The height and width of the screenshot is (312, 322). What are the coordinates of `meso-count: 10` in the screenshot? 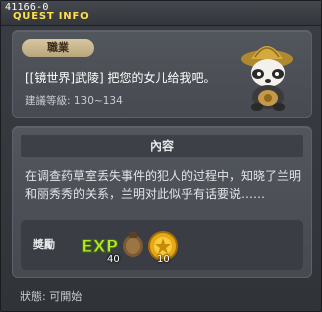 It's located at (163, 259).